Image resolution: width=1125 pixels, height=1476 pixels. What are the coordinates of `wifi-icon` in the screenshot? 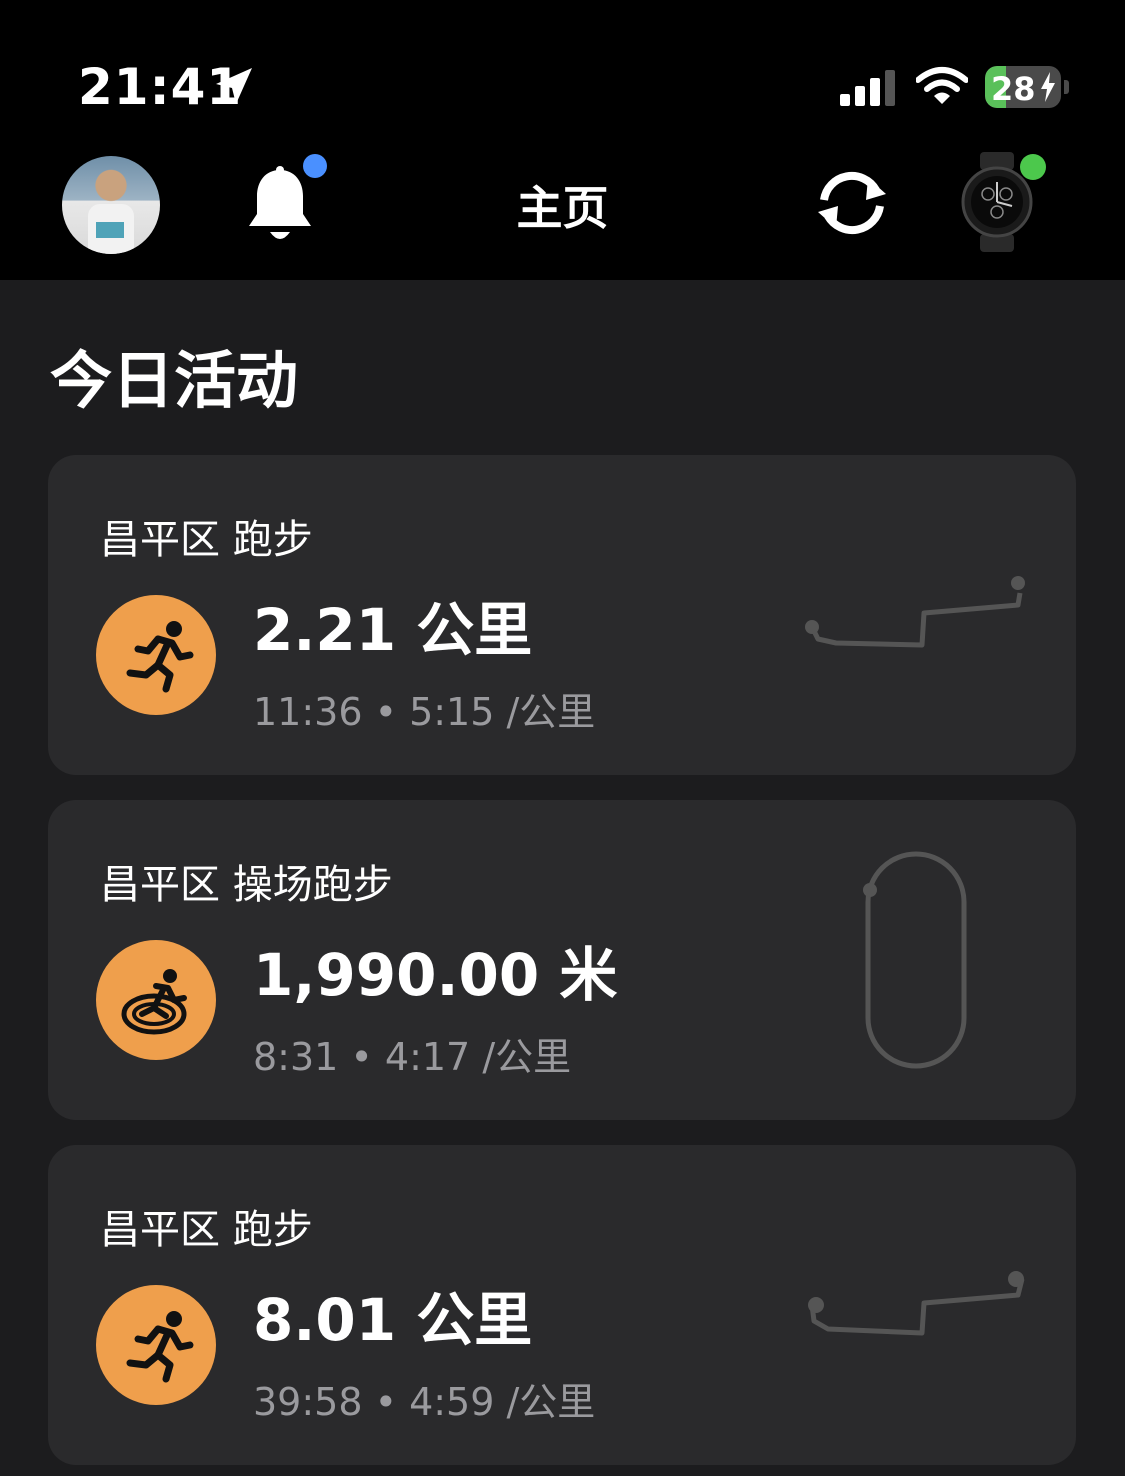 It's located at (942, 85).